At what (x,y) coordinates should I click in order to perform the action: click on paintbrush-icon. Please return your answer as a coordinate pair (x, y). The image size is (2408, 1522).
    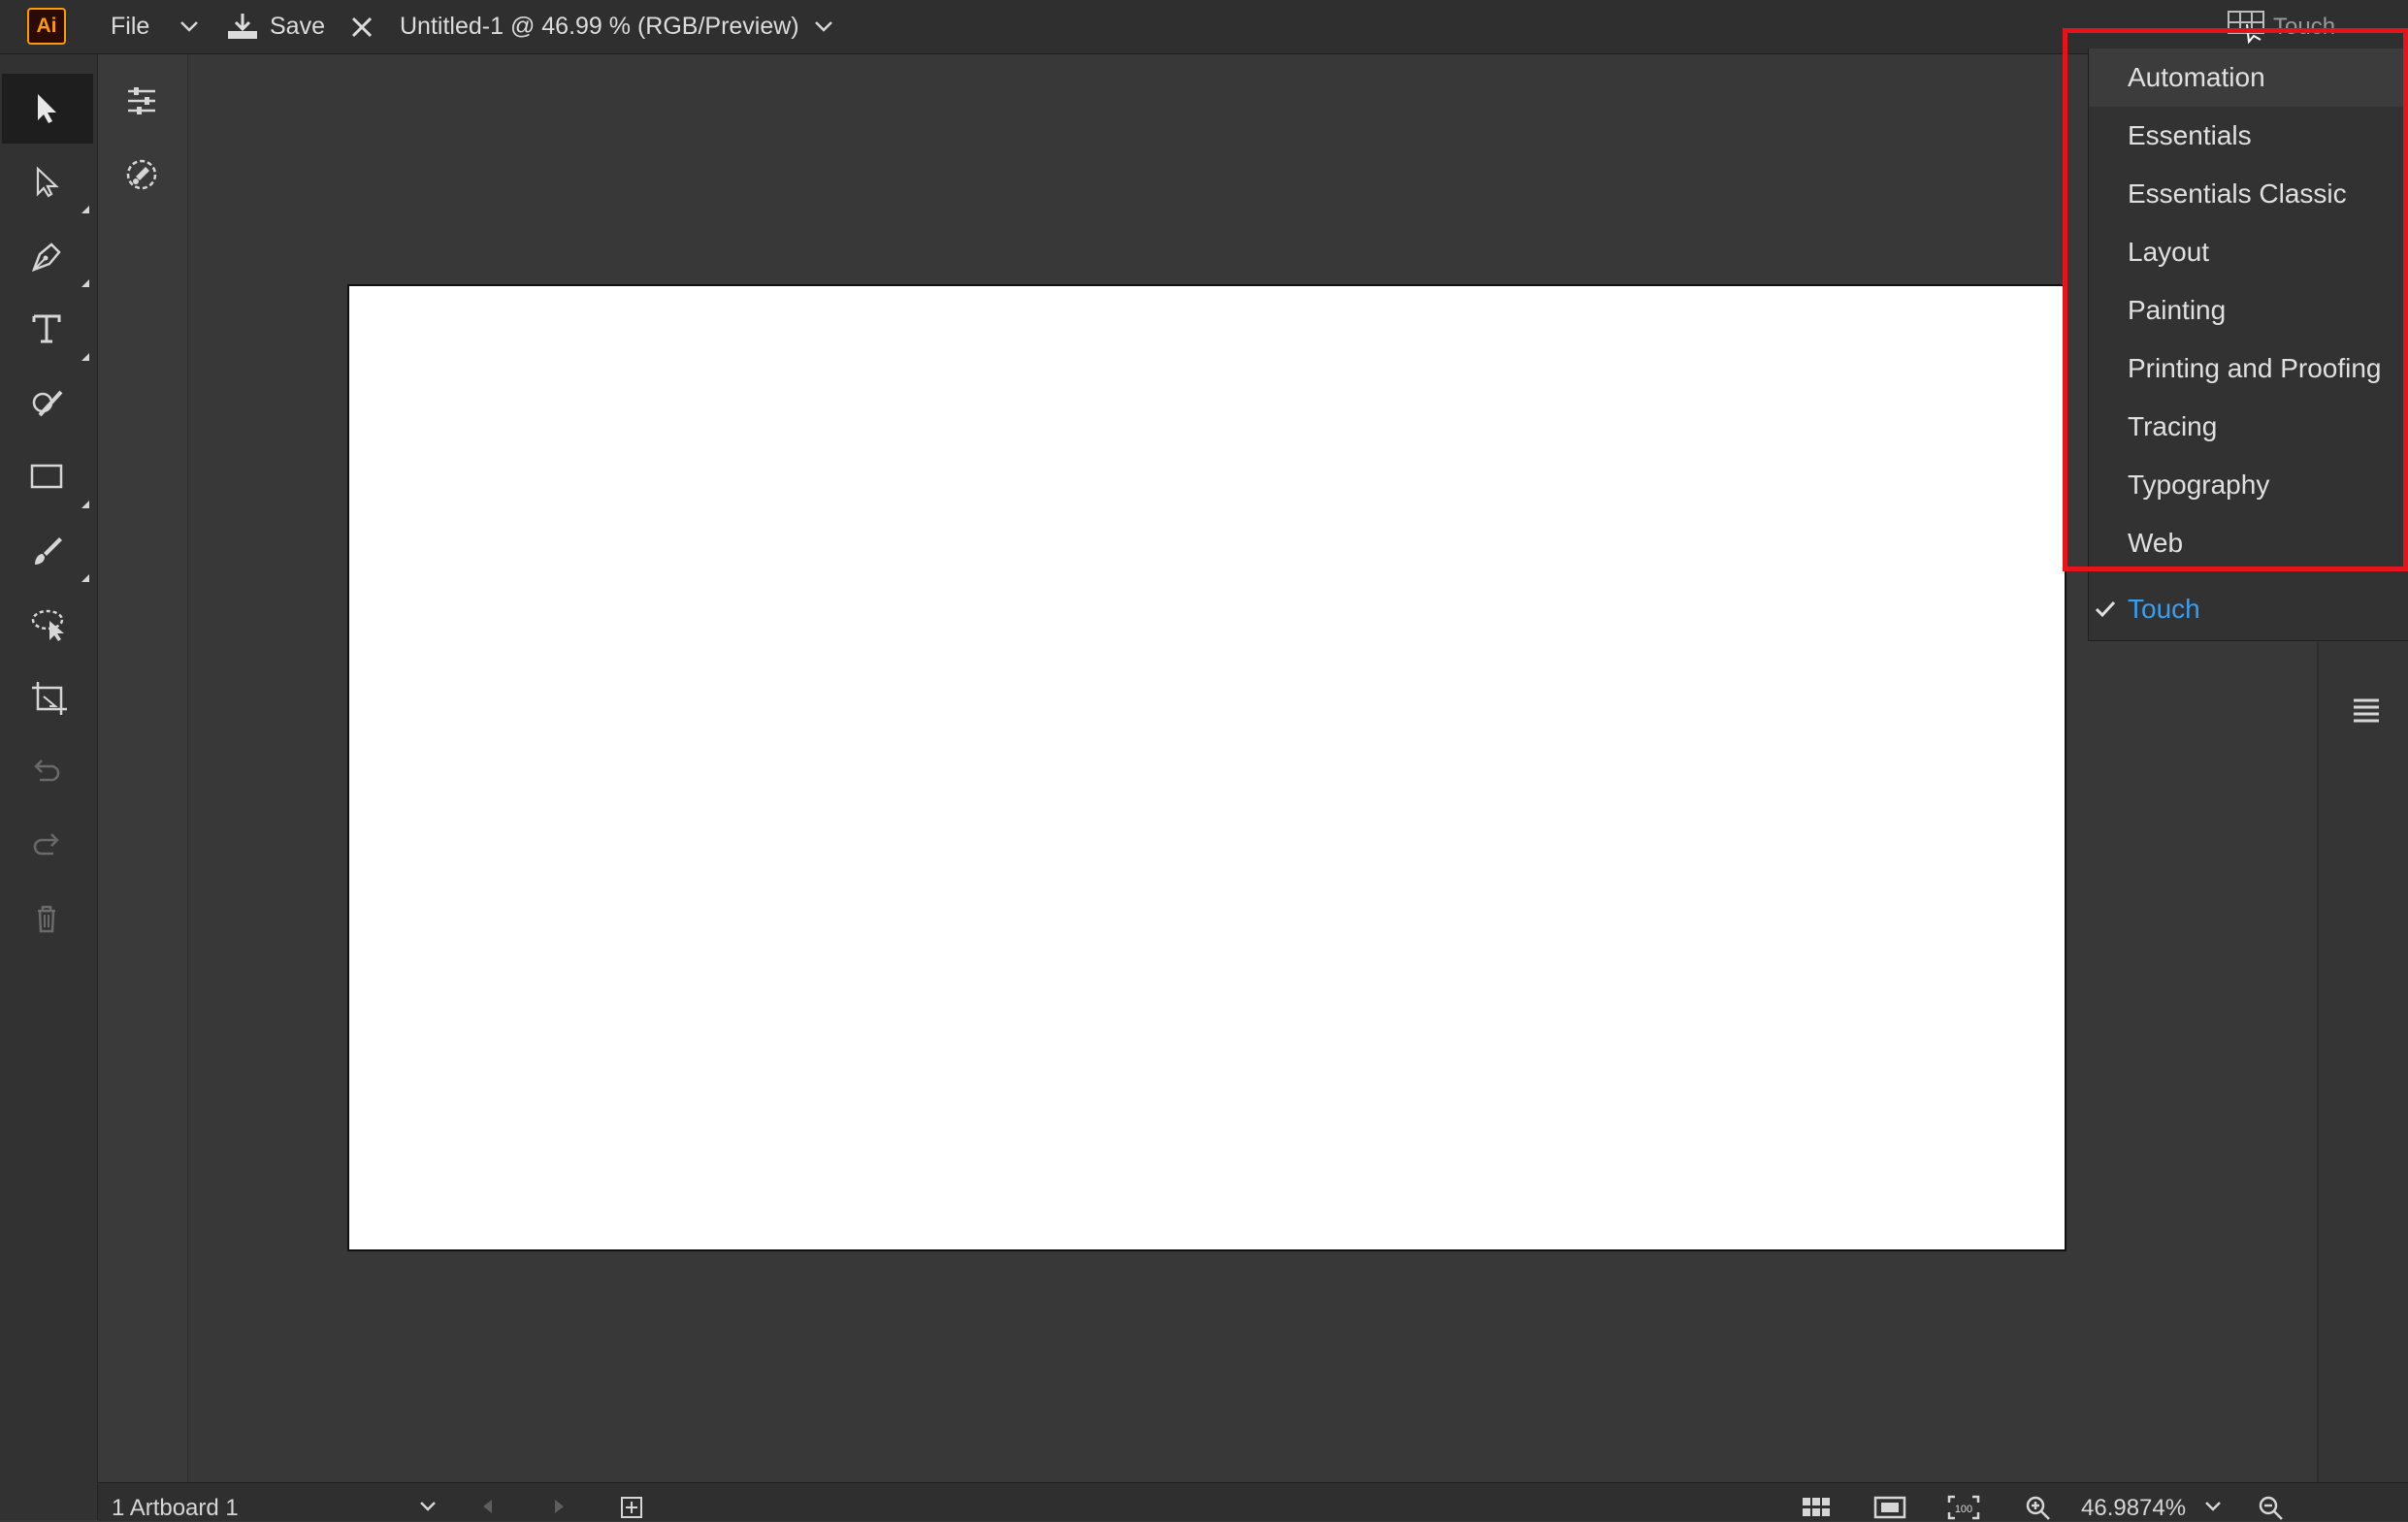
    Looking at the image, I should click on (48, 551).